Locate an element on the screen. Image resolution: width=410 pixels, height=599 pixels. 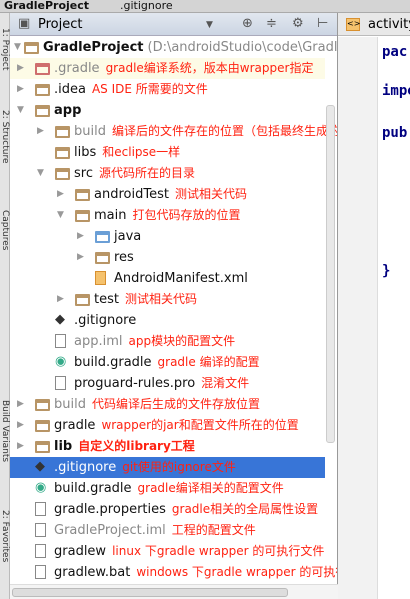
tree-item: gradle.properties gradle相关的全局属性设置 is located at coordinates (167, 509).